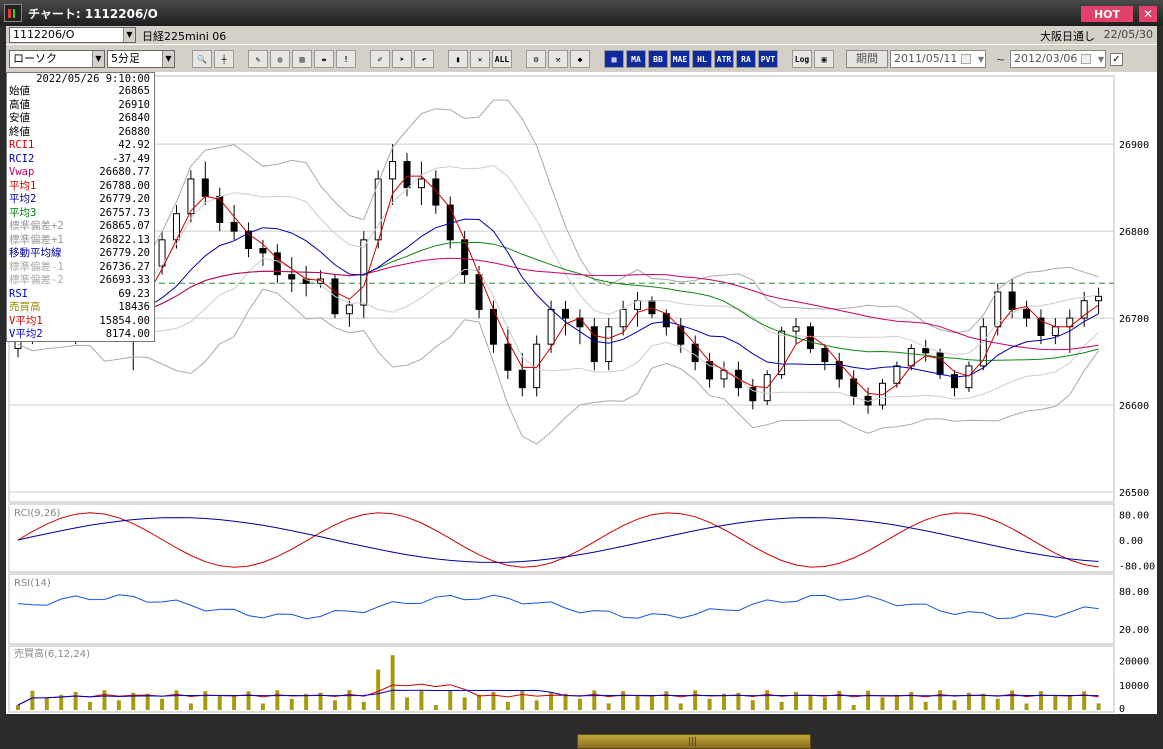 The height and width of the screenshot is (749, 1163). Describe the element at coordinates (80, 160) in the screenshot. I see `data-window-row: RCI2 -37.49` at that location.